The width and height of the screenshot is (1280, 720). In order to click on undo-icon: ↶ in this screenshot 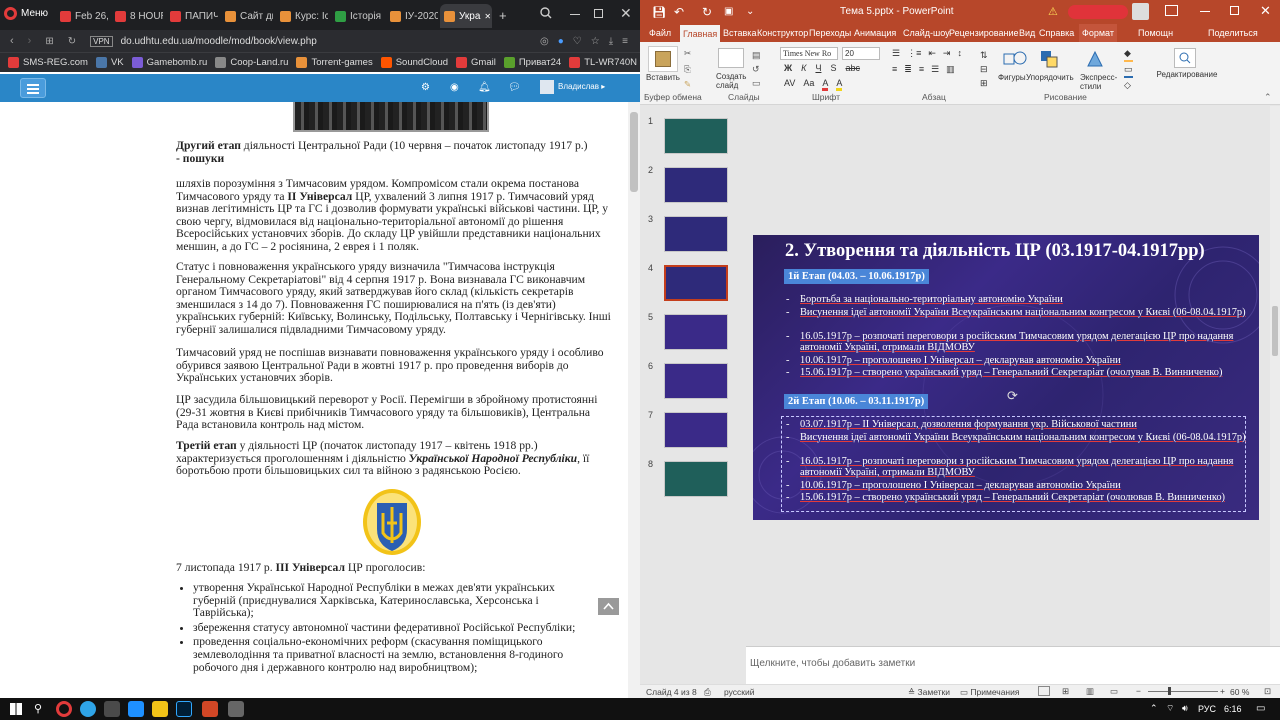, I will do `click(679, 12)`.